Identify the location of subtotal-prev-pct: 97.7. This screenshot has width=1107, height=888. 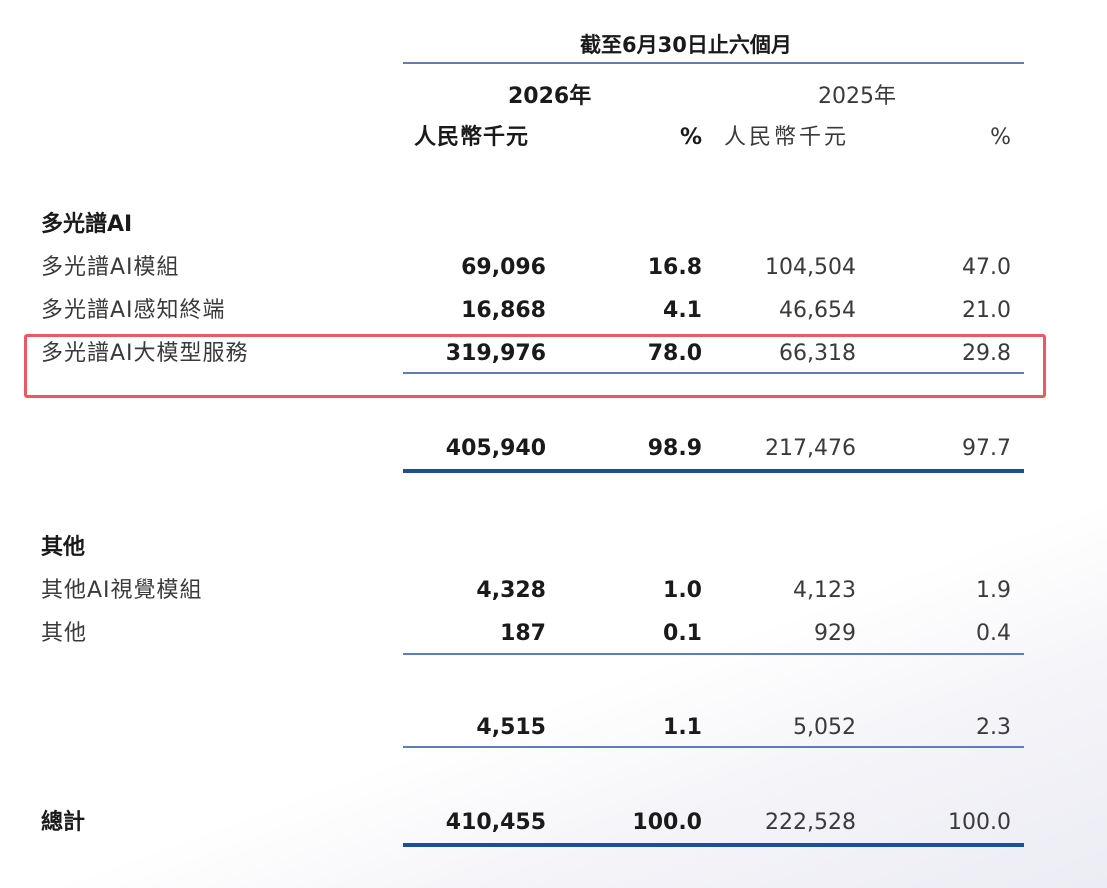
(986, 448).